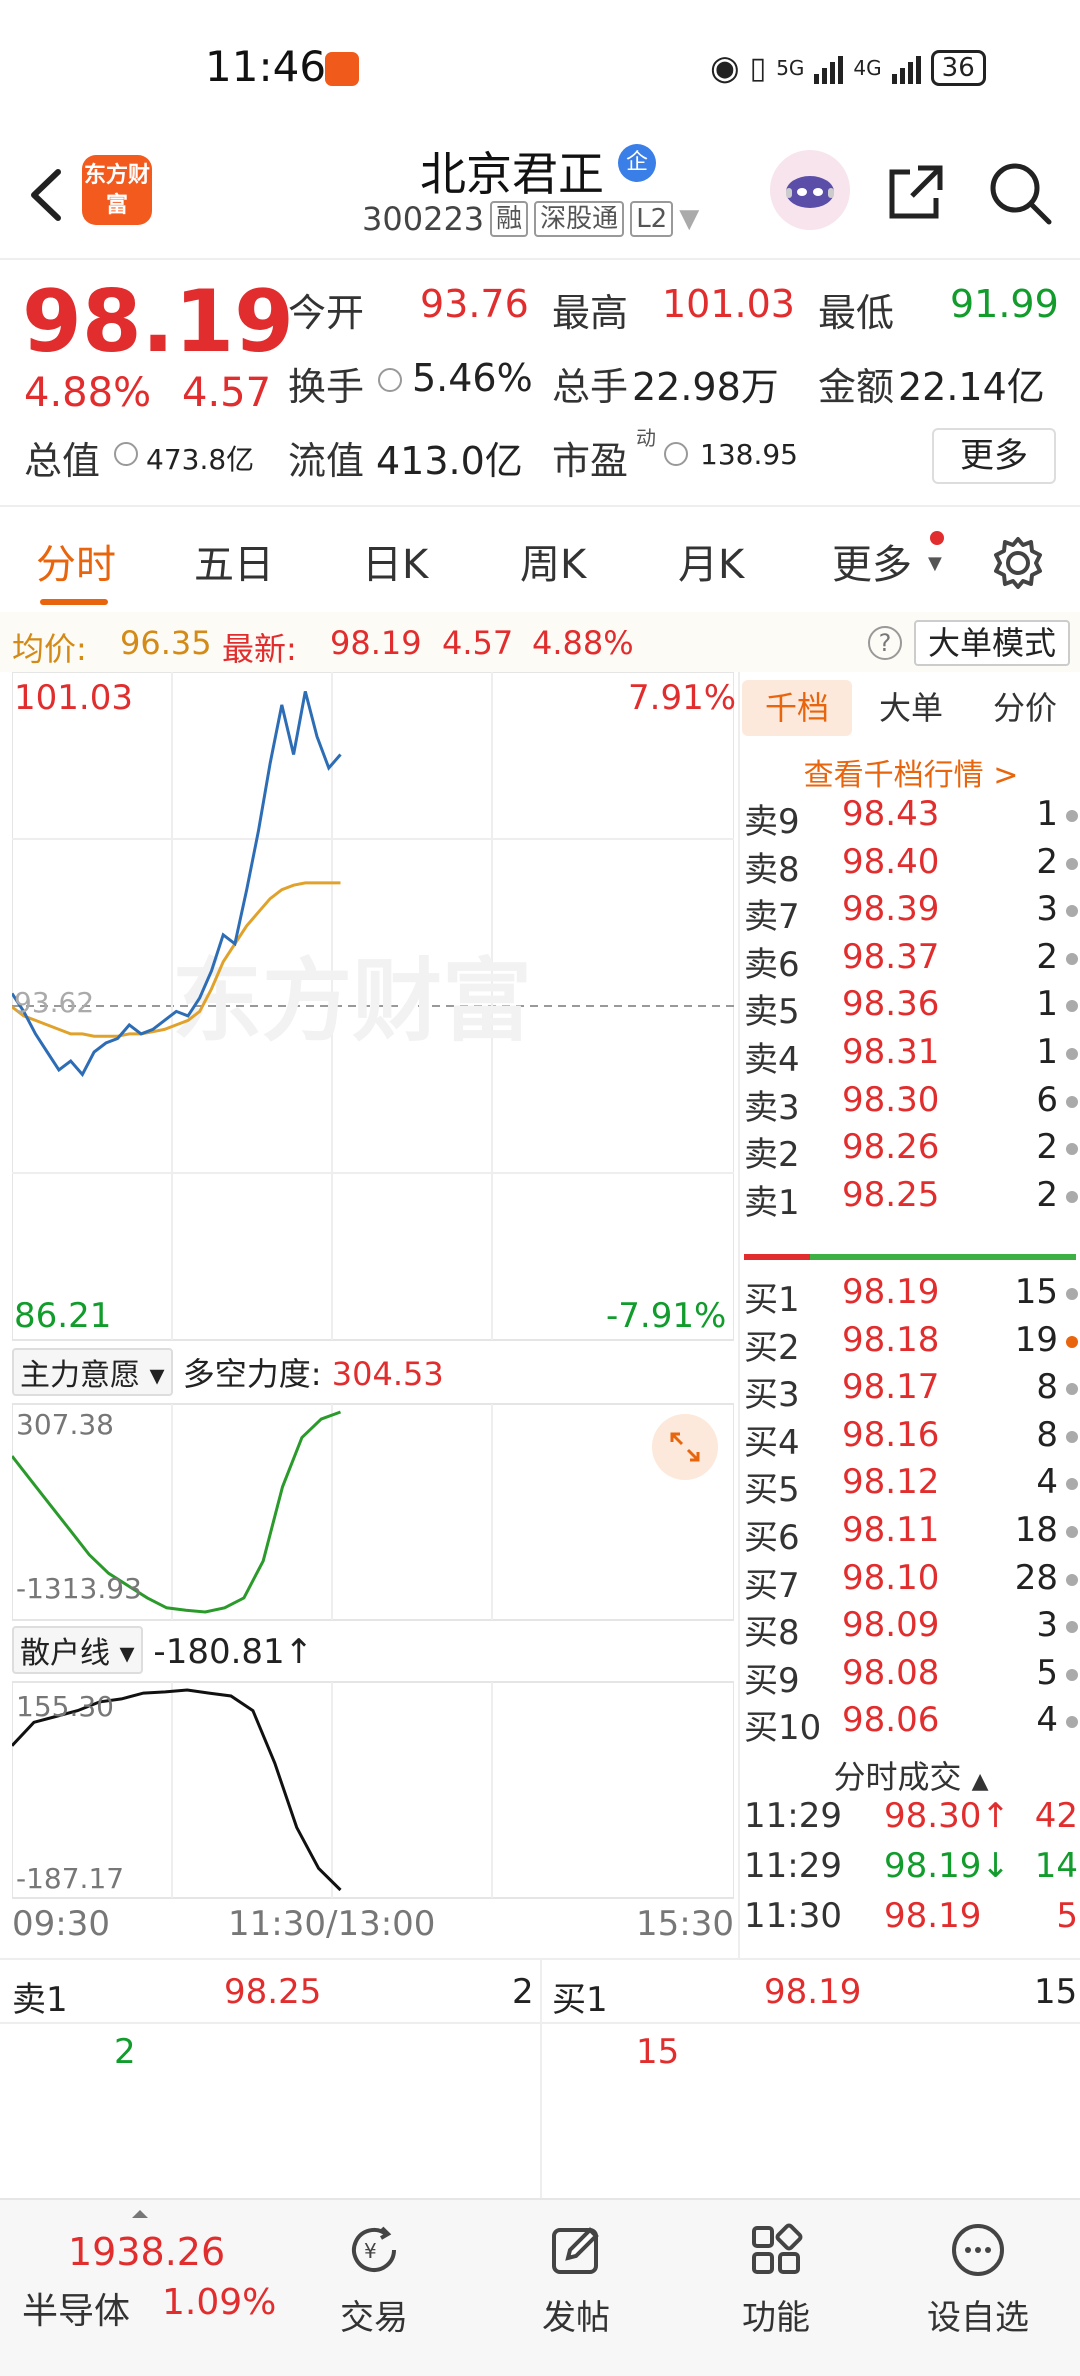 The image size is (1080, 2376). What do you see at coordinates (872, 561) in the screenshot?
I see `tab-more: 更多` at bounding box center [872, 561].